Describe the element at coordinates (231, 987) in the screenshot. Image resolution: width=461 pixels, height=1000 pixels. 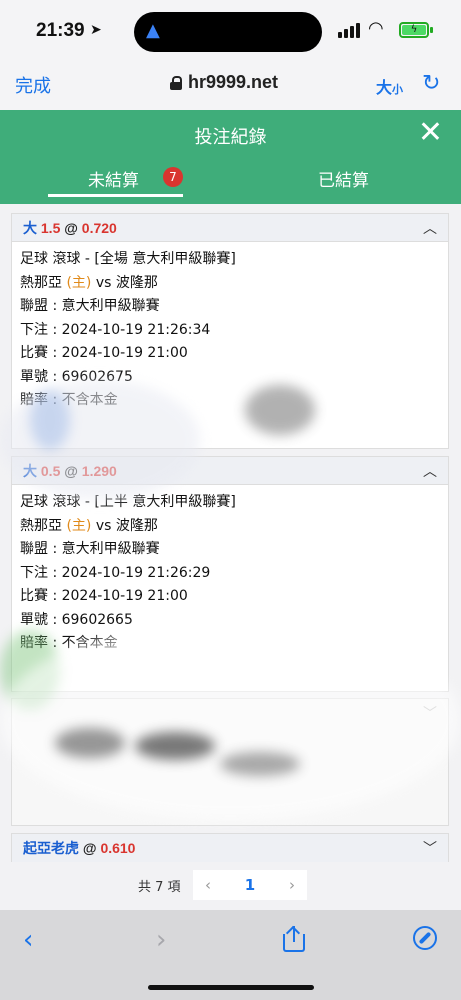
I see `home-indicator` at that location.